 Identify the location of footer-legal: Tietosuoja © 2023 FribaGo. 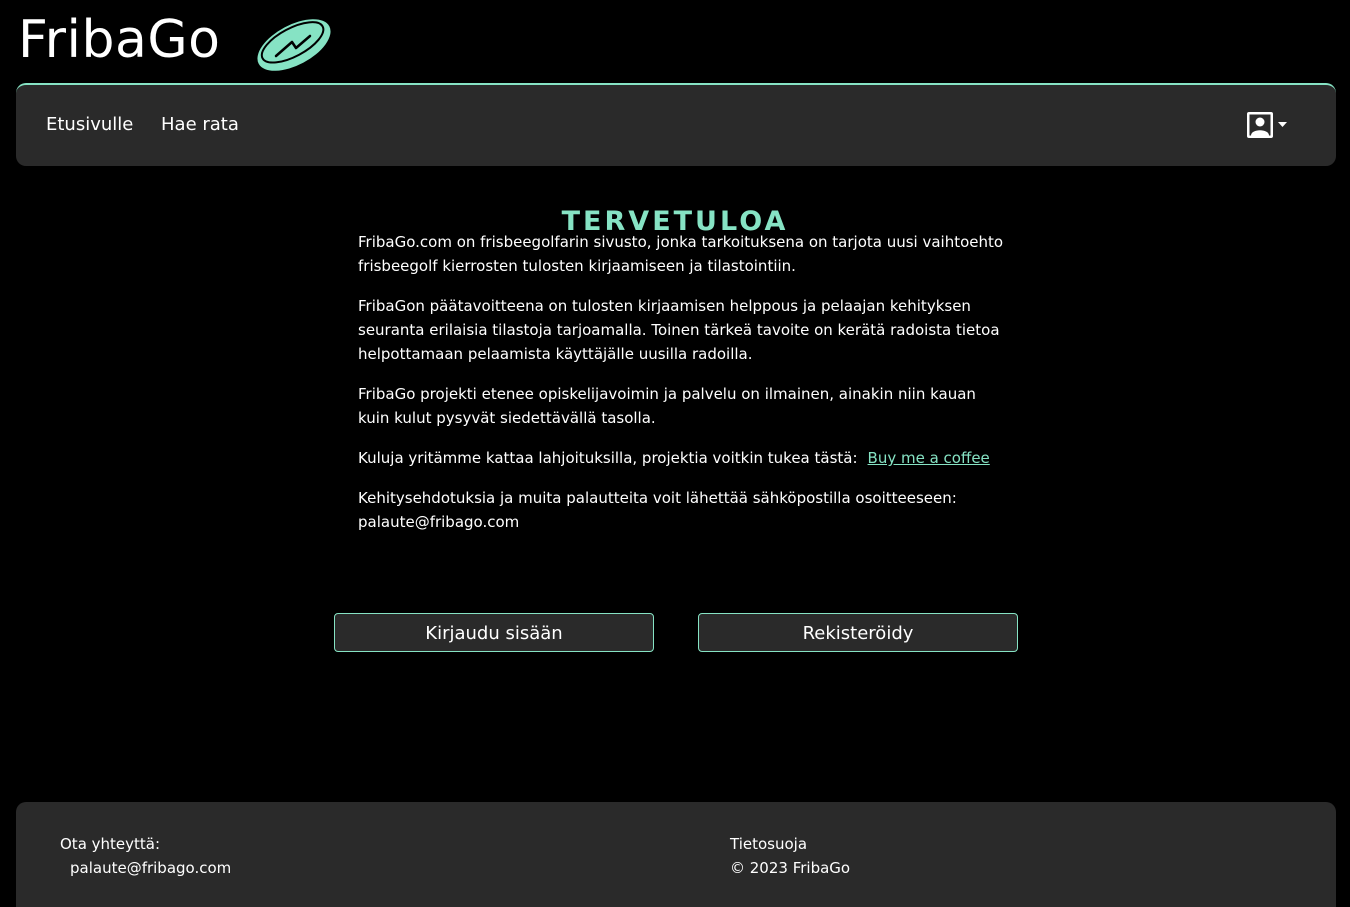
(790, 856).